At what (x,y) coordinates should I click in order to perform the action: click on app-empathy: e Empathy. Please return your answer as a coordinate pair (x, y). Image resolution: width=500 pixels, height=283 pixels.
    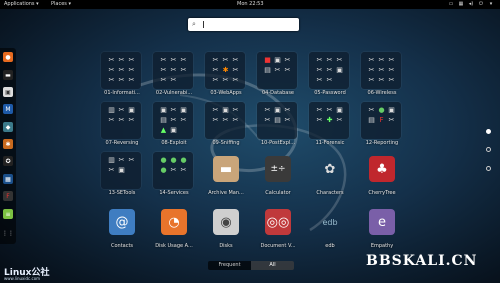
    Looking at the image, I should click on (382, 228).